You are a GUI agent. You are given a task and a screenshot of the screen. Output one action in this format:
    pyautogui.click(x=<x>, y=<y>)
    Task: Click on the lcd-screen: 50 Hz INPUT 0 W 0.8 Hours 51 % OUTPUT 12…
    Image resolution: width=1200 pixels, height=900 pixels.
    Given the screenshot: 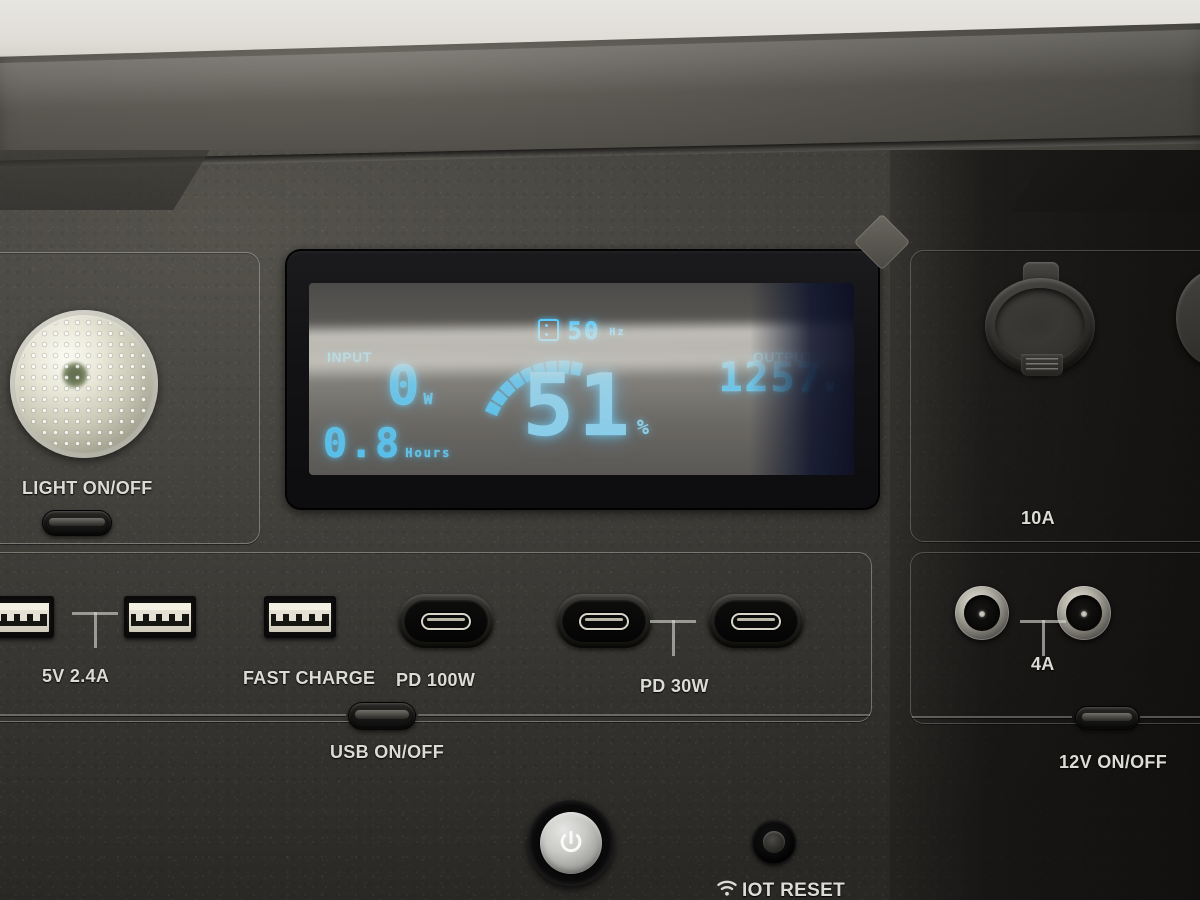 What is the action you would take?
    pyautogui.click(x=581, y=379)
    